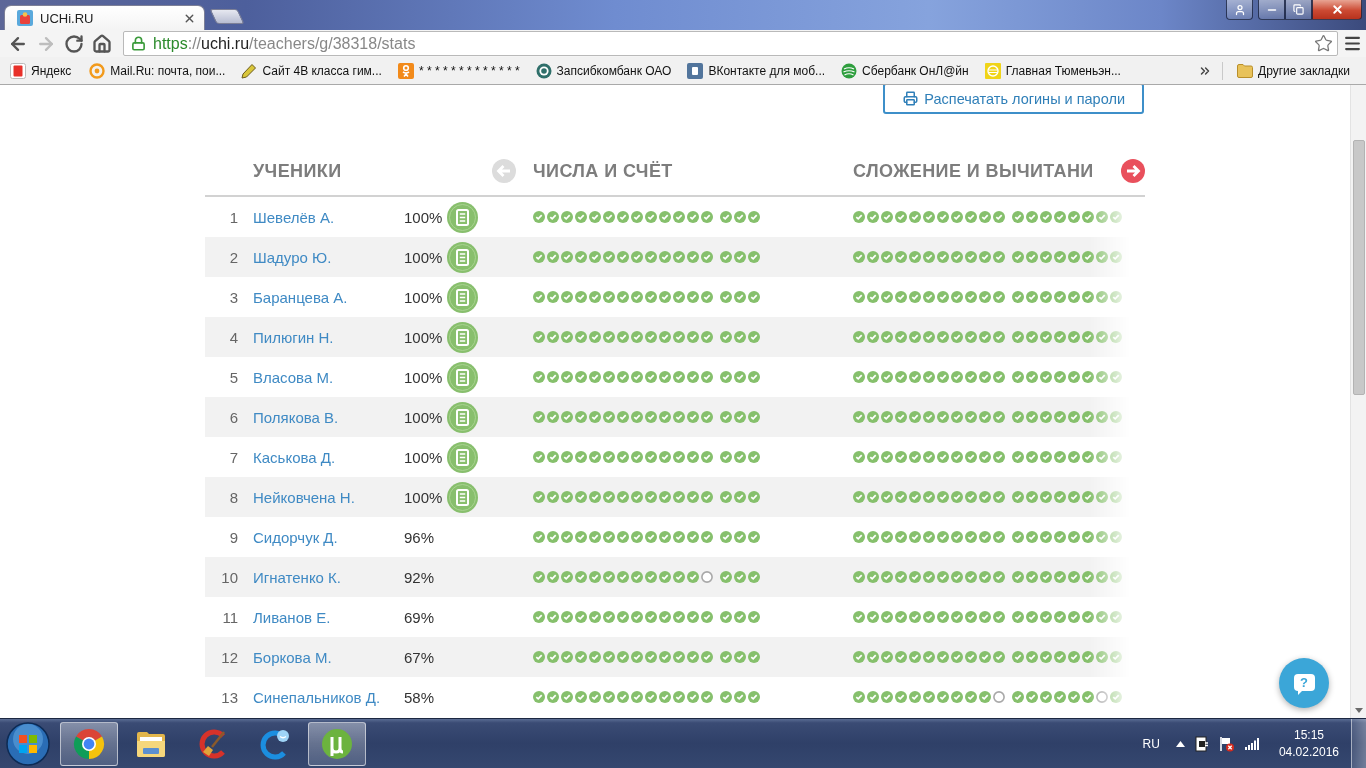  I want to click on row-number: 7, so click(233, 457).